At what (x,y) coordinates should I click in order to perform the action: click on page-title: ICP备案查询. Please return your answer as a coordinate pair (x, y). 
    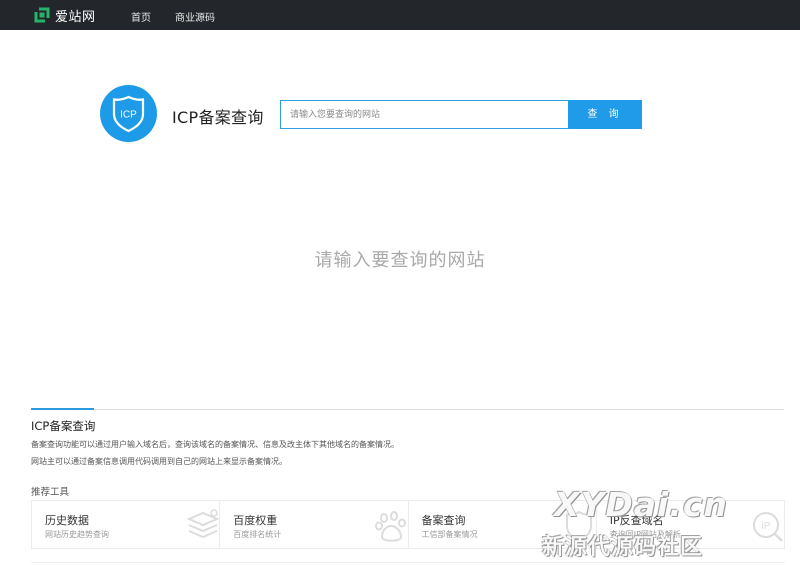
    Looking at the image, I should click on (218, 117).